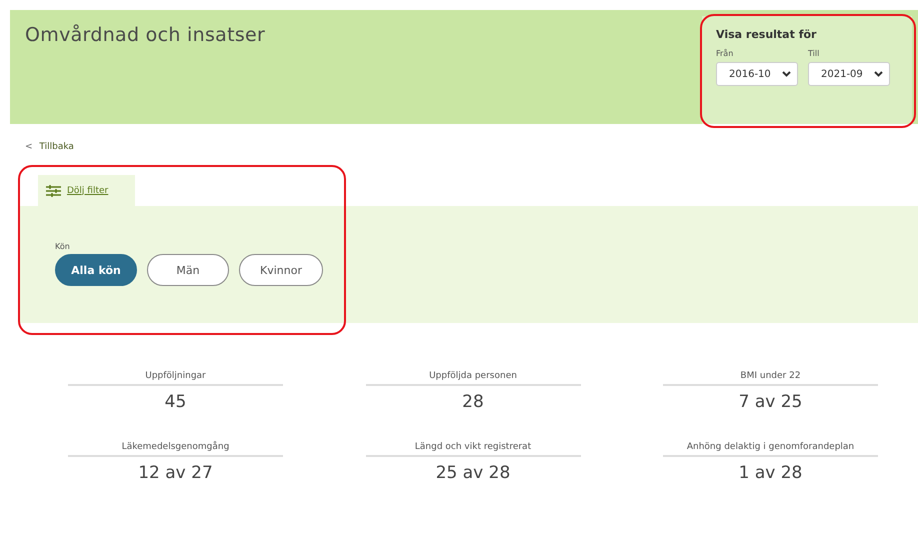 The height and width of the screenshot is (533, 918). I want to click on page-title: Omvårdnad och insatser, so click(145, 36).